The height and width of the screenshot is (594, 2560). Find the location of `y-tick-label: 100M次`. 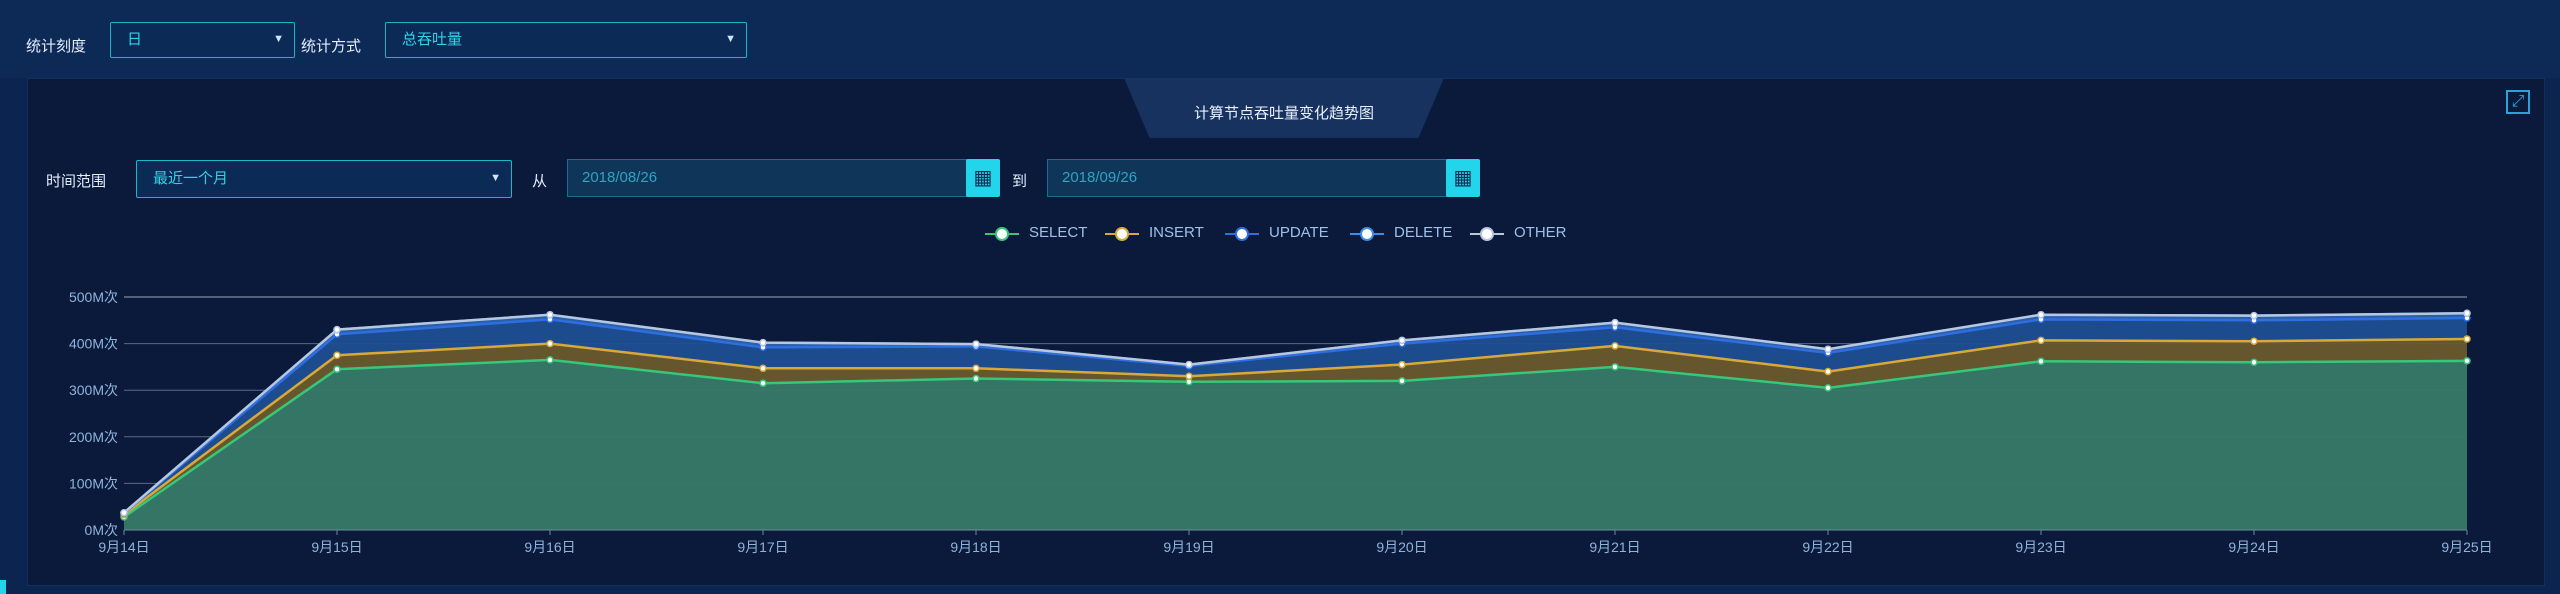

y-tick-label: 100M次 is located at coordinates (93, 483).